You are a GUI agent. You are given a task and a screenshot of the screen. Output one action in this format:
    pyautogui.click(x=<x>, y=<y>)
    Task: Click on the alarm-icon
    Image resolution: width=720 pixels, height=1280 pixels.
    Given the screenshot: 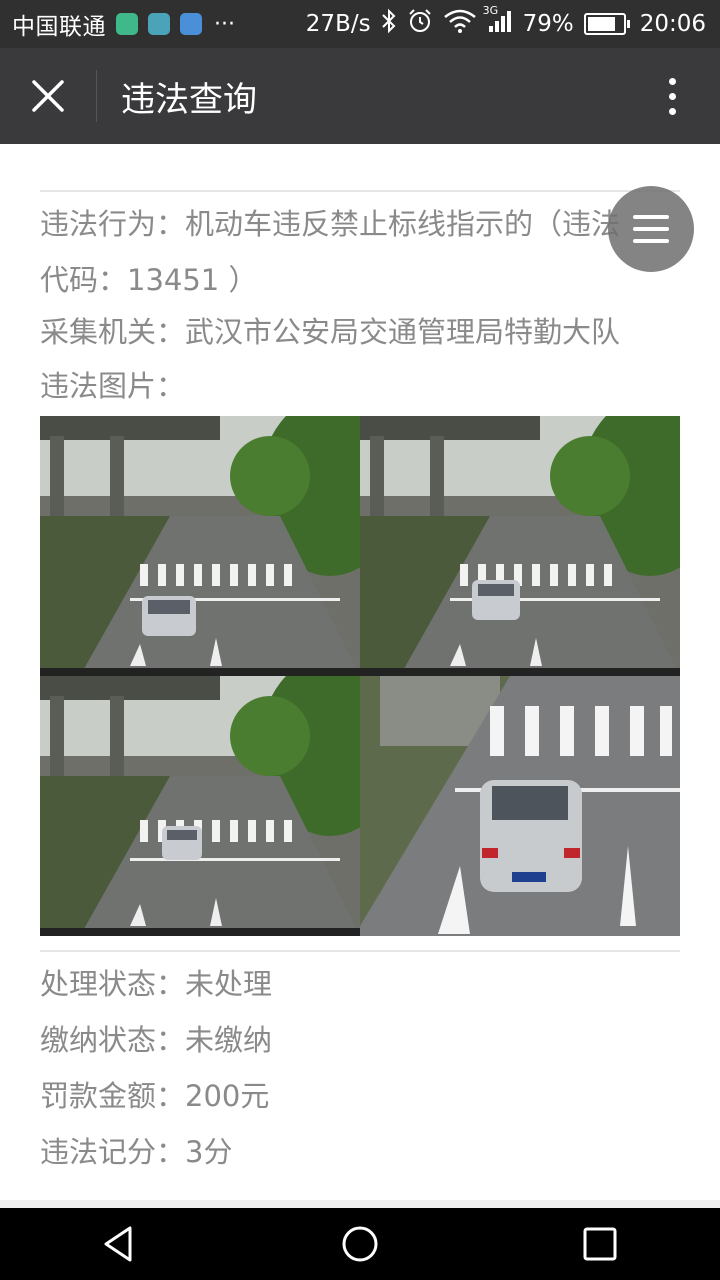 What is the action you would take?
    pyautogui.click(x=420, y=24)
    